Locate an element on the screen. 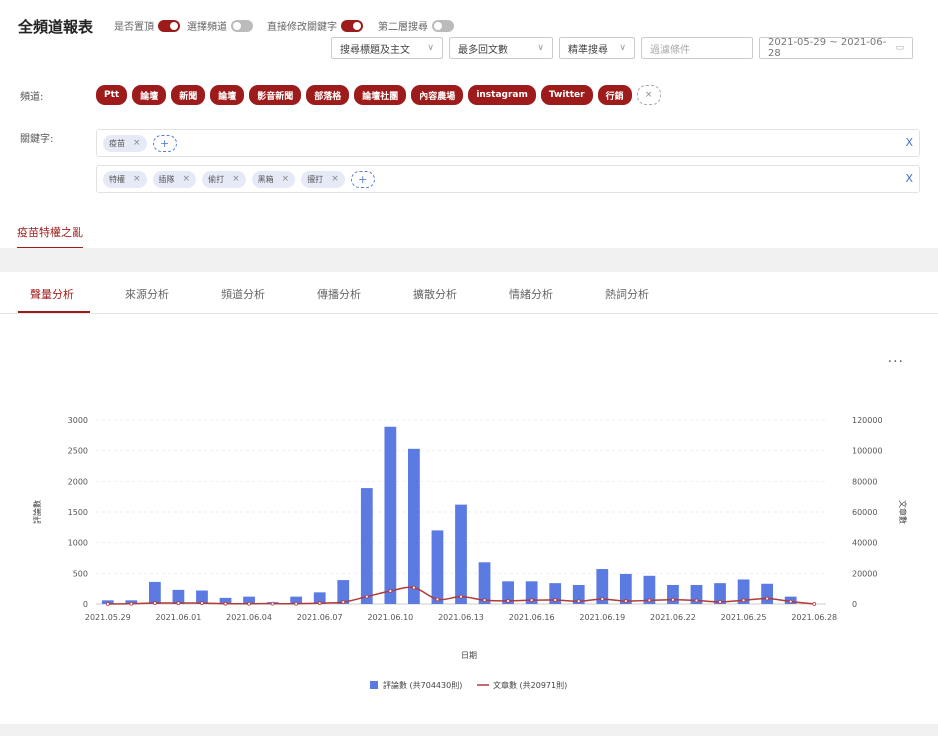  exclude-filter-input: 過濾條件 is located at coordinates (697, 48).